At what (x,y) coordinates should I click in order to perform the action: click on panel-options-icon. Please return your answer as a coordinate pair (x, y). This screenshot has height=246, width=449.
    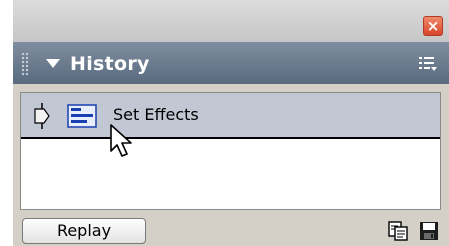
    Looking at the image, I should click on (428, 64).